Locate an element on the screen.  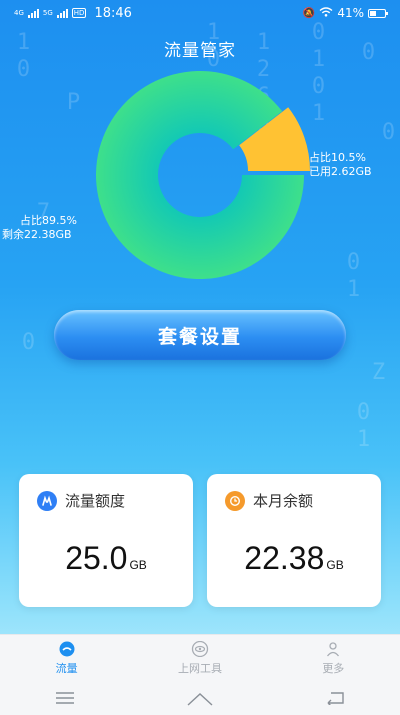
quota-unit: GB is located at coordinates (138, 565).